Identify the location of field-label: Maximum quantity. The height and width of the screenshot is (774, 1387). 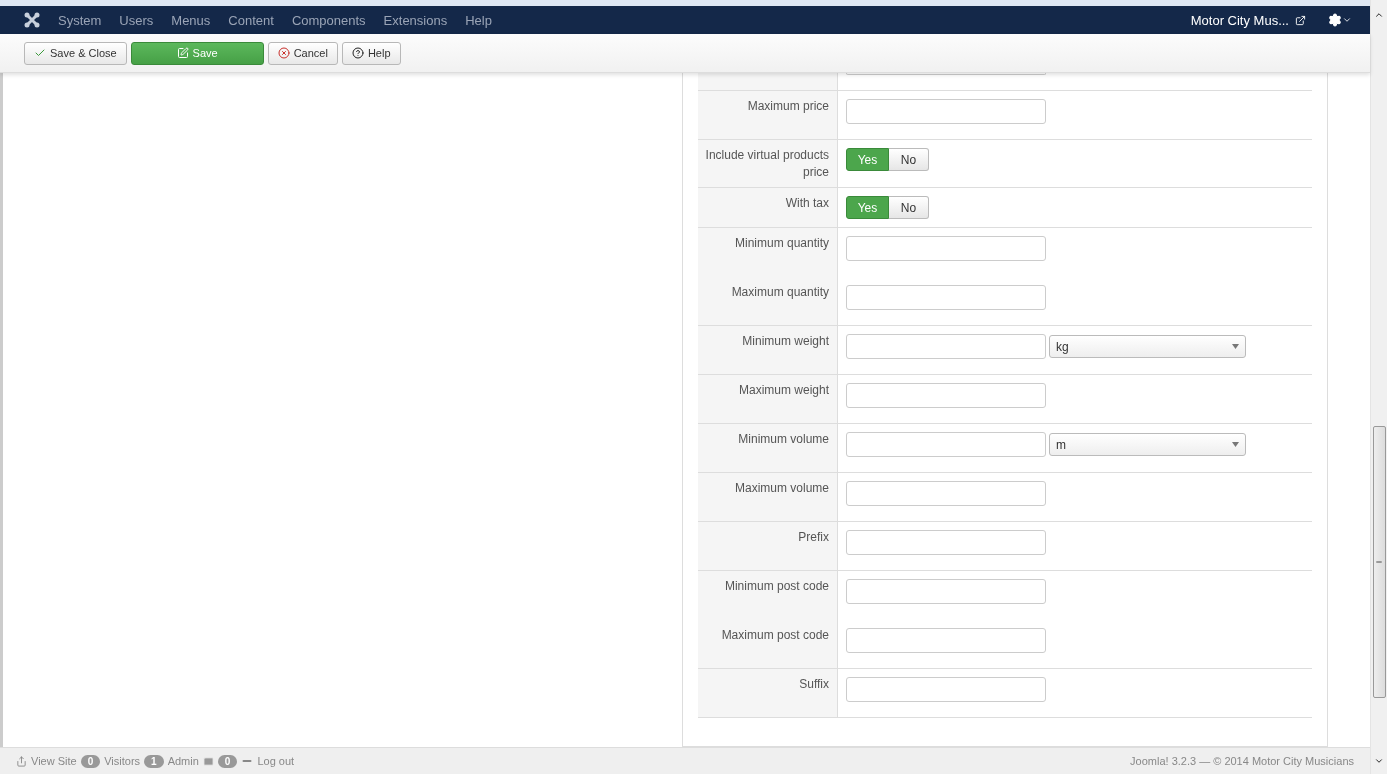
(780, 292).